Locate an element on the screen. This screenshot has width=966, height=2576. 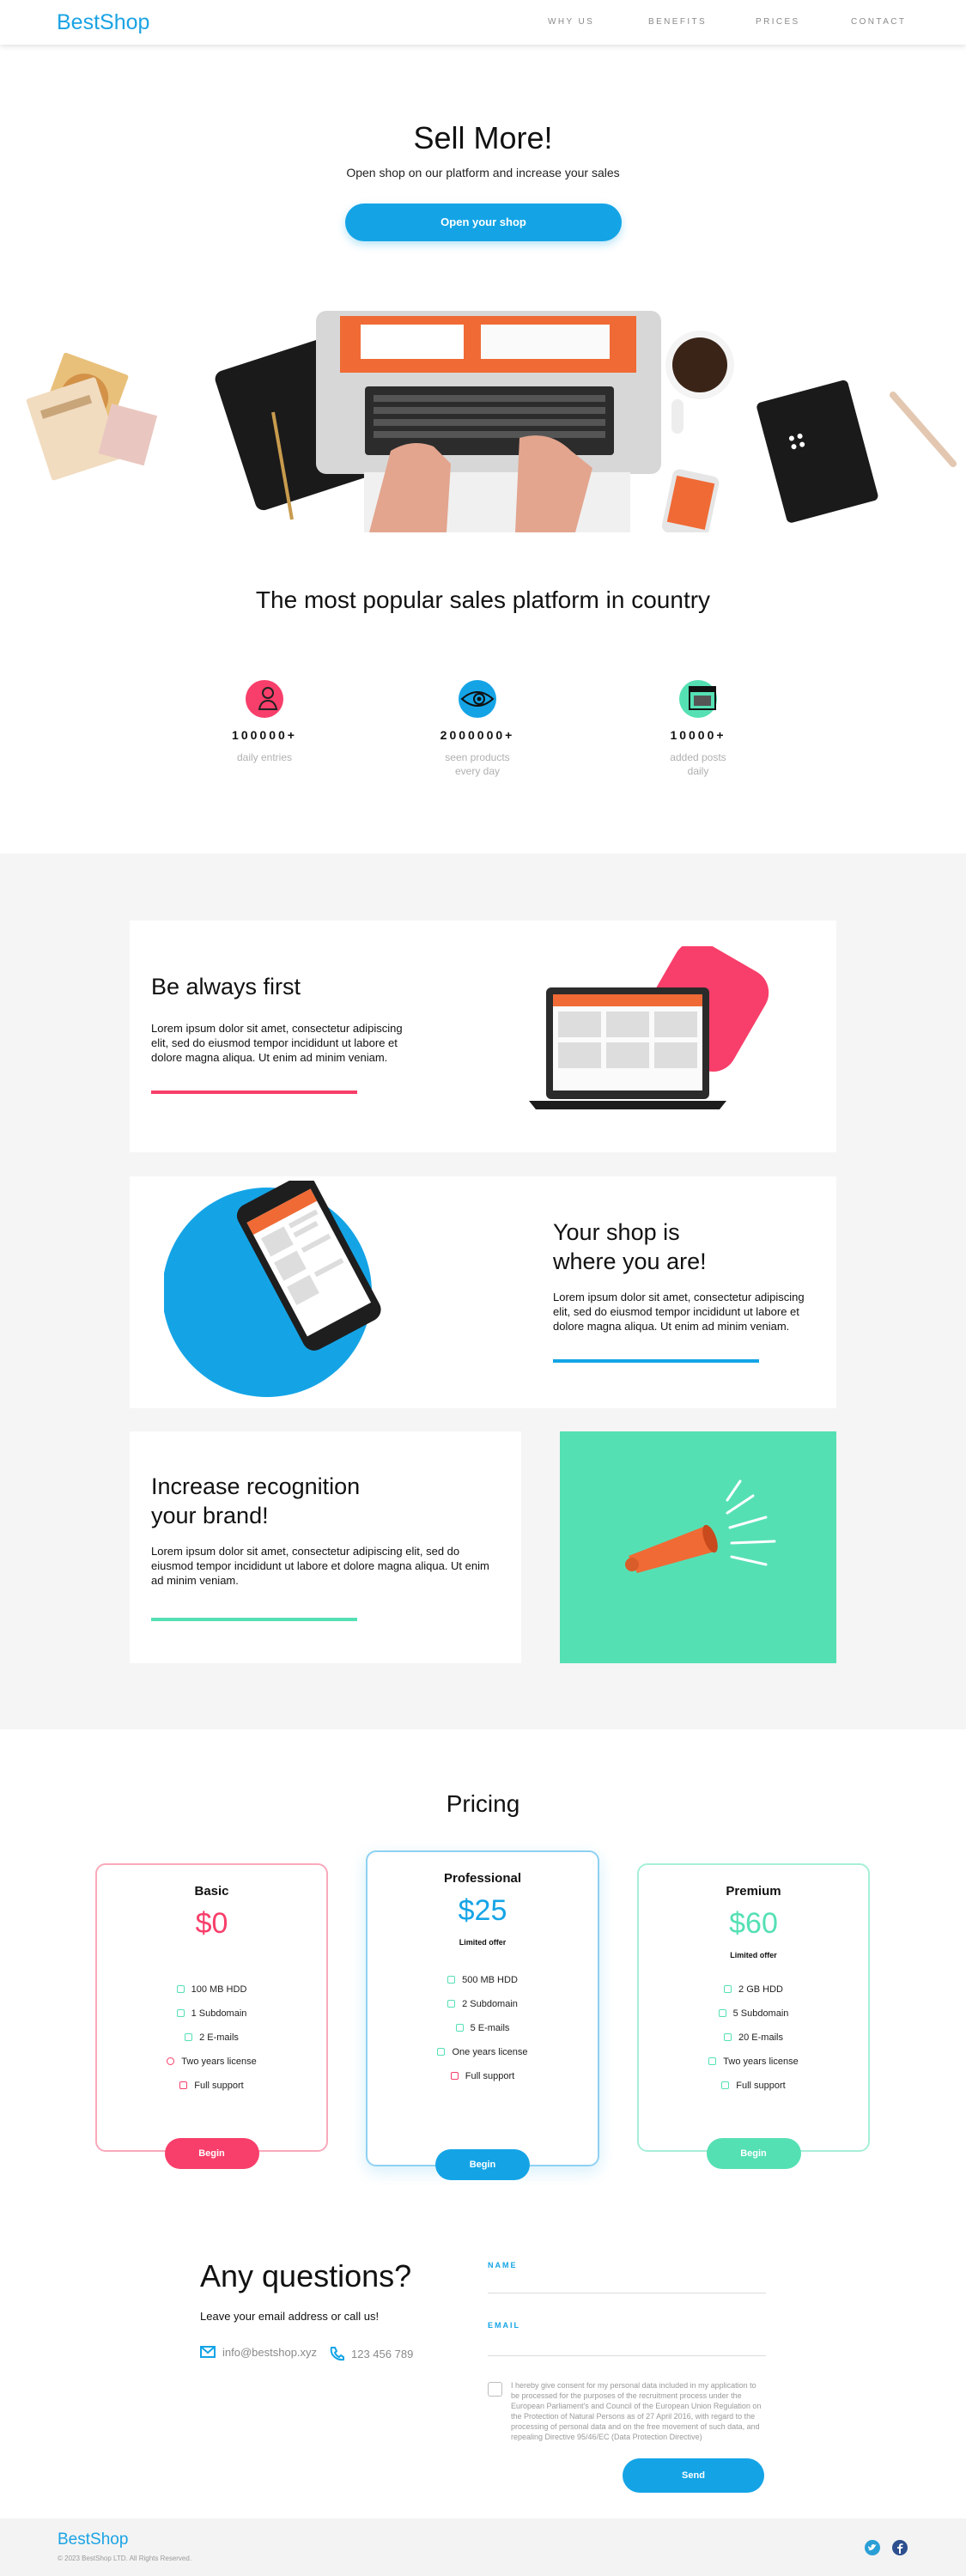
stat-number: 2000000+ is located at coordinates (477, 735).